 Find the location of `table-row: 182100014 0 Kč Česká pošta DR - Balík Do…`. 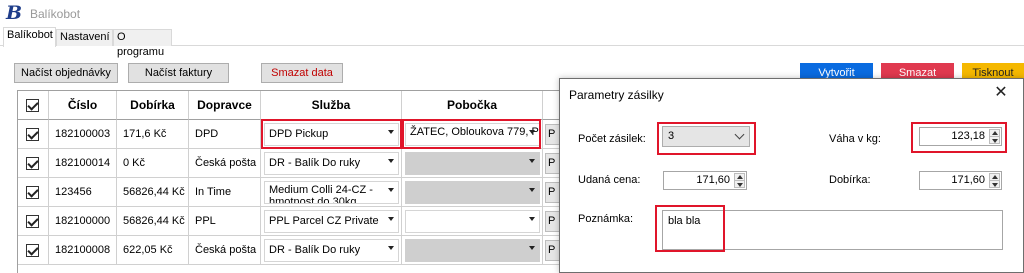

table-row: 182100014 0 Kč Česká pošta DR - Balík Do… is located at coordinates (289, 163).